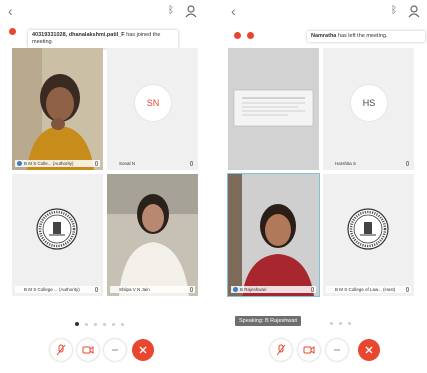 This screenshot has height=373, width=427. What do you see at coordinates (346, 163) in the screenshot?
I see `participant-name: Harshita S` at bounding box center [346, 163].